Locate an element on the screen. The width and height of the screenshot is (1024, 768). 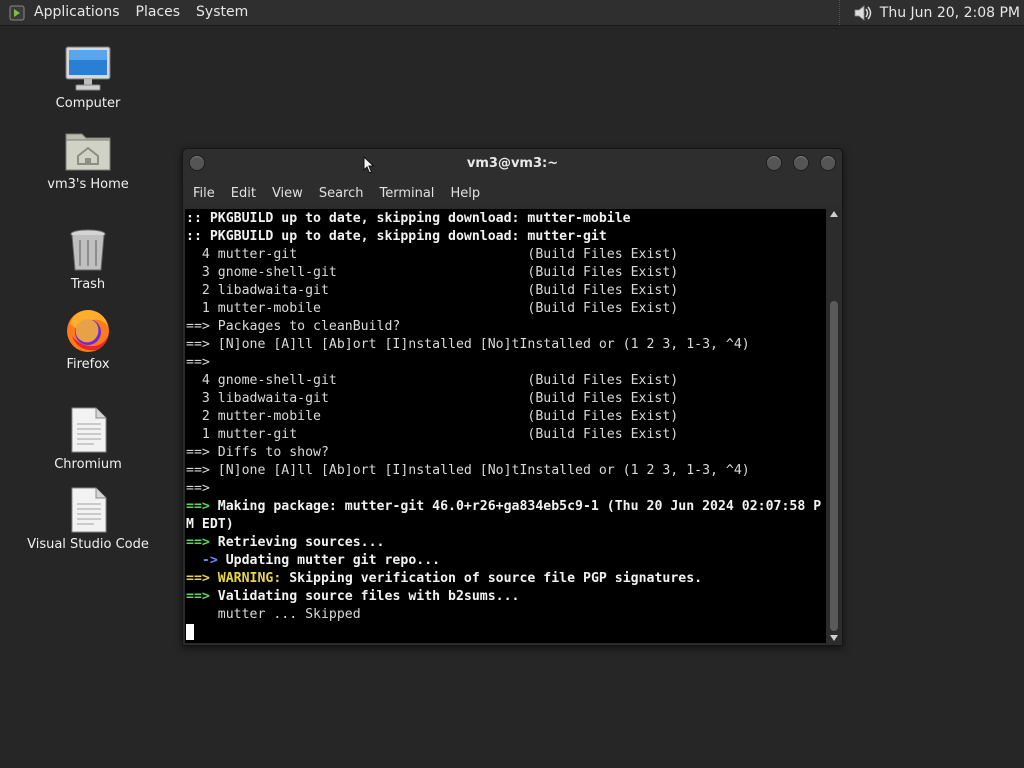
terminal-menubar: File Edit View Search Terminal Help is located at coordinates (512, 193).